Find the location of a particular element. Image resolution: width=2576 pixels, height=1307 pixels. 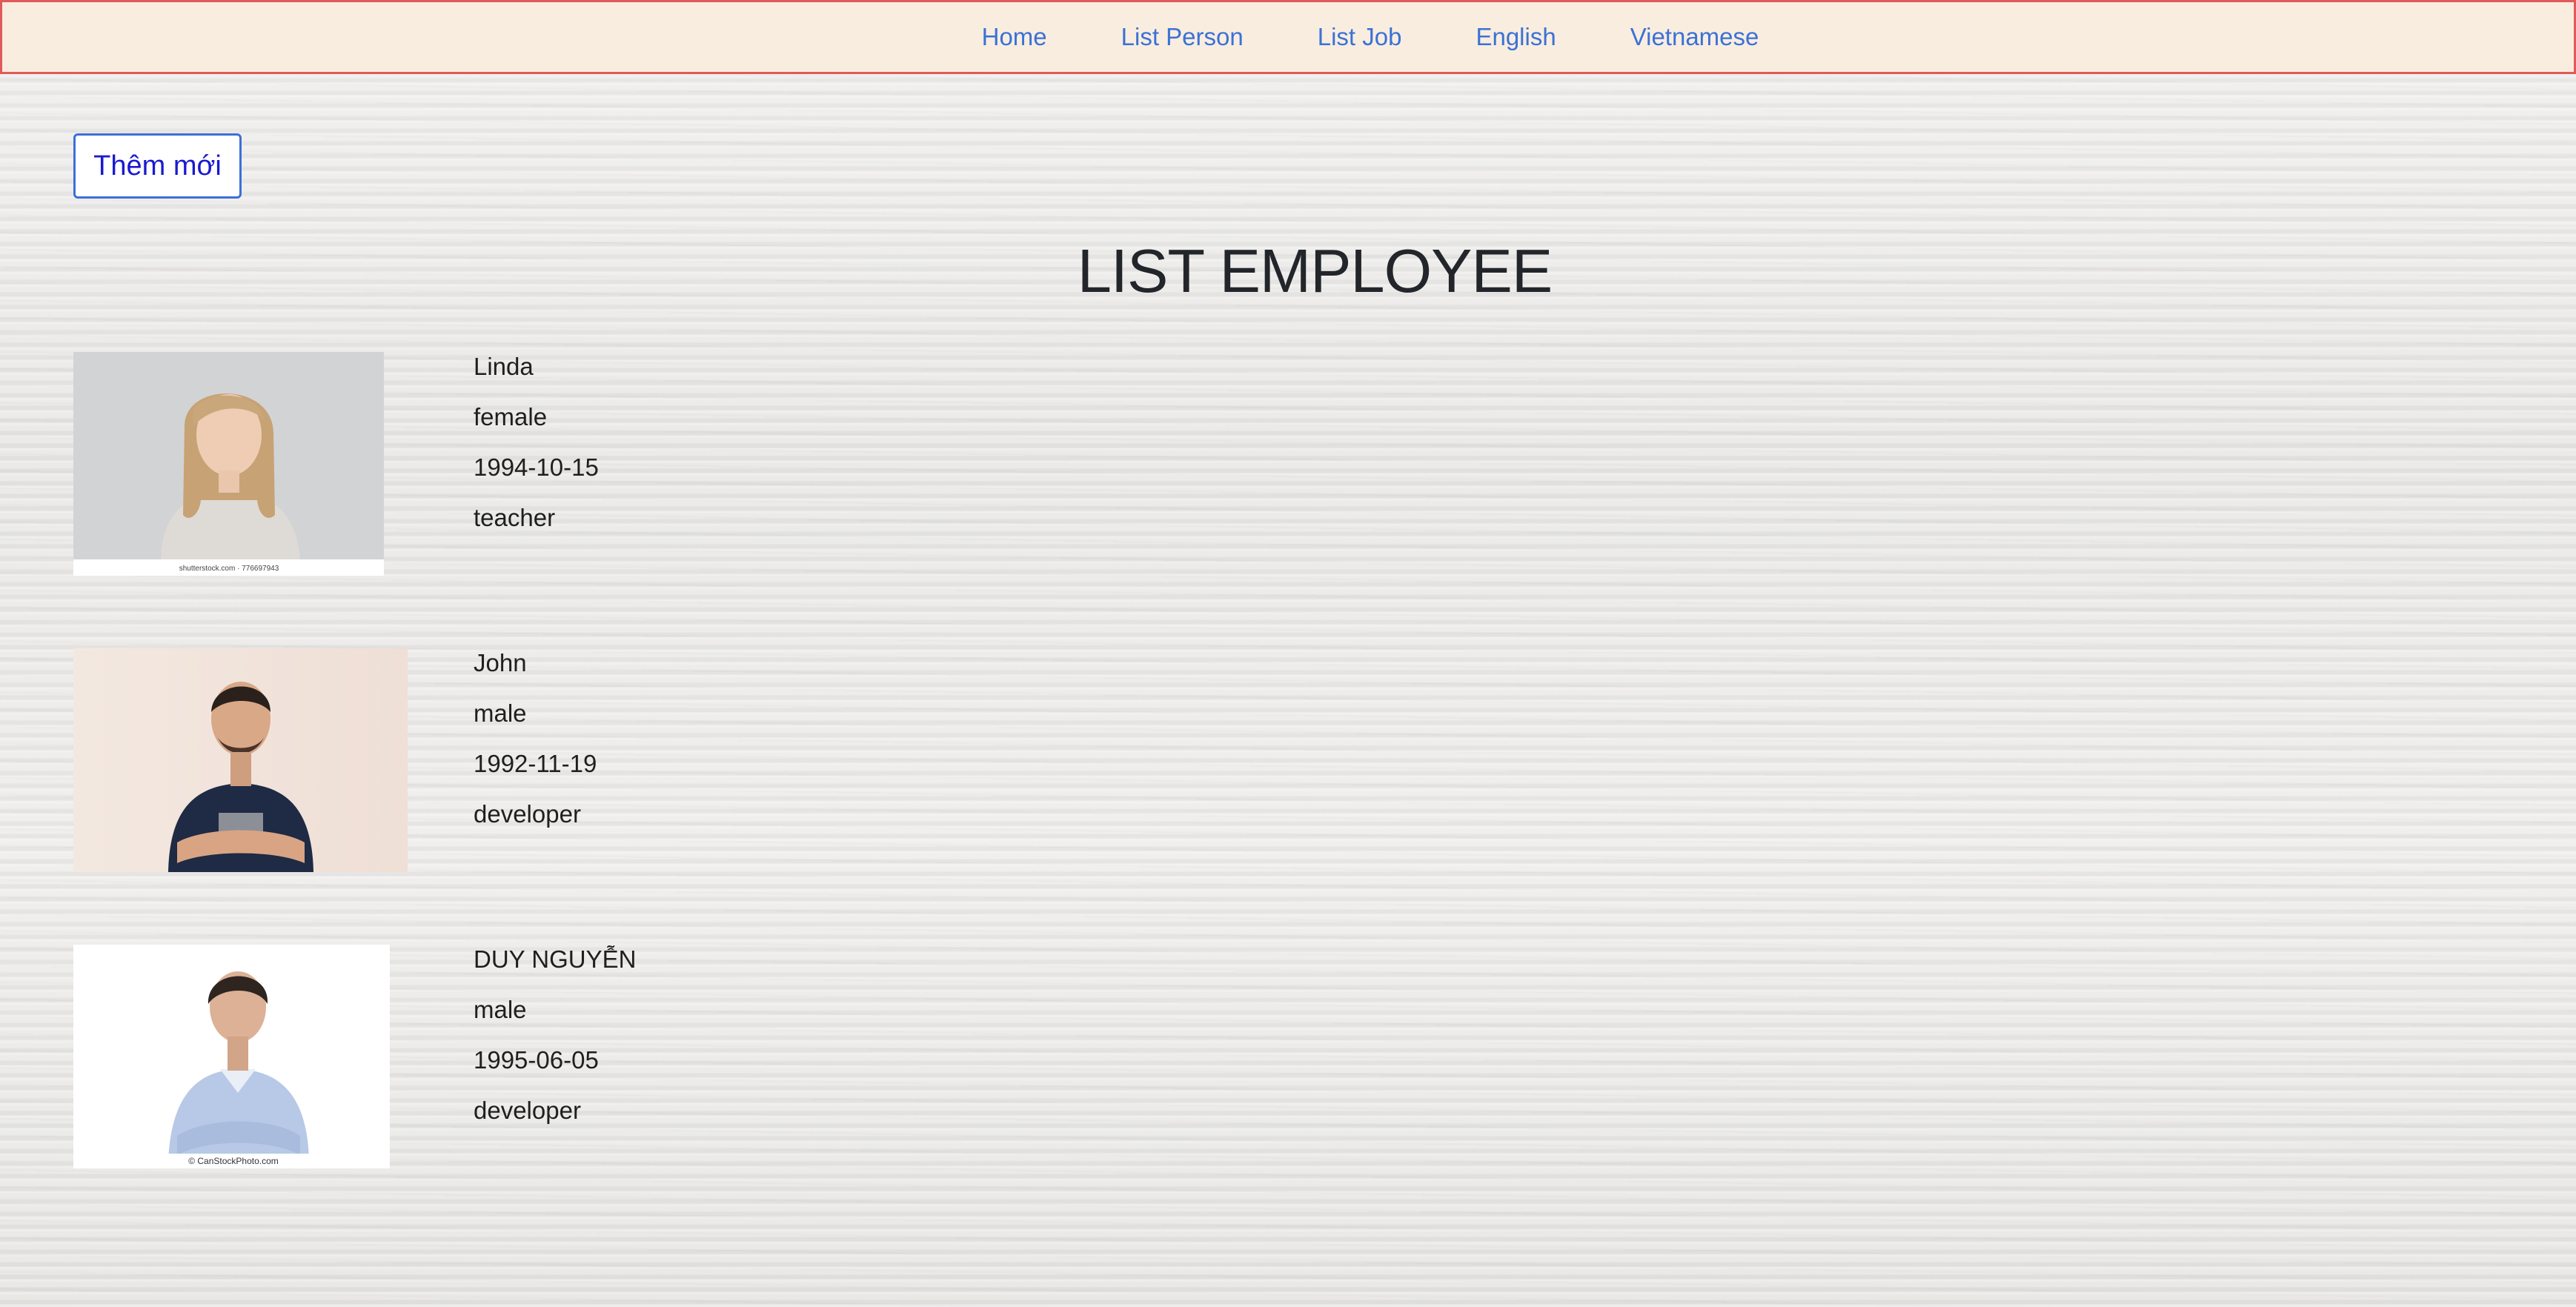

nav-link-english: English is located at coordinates (1515, 37).